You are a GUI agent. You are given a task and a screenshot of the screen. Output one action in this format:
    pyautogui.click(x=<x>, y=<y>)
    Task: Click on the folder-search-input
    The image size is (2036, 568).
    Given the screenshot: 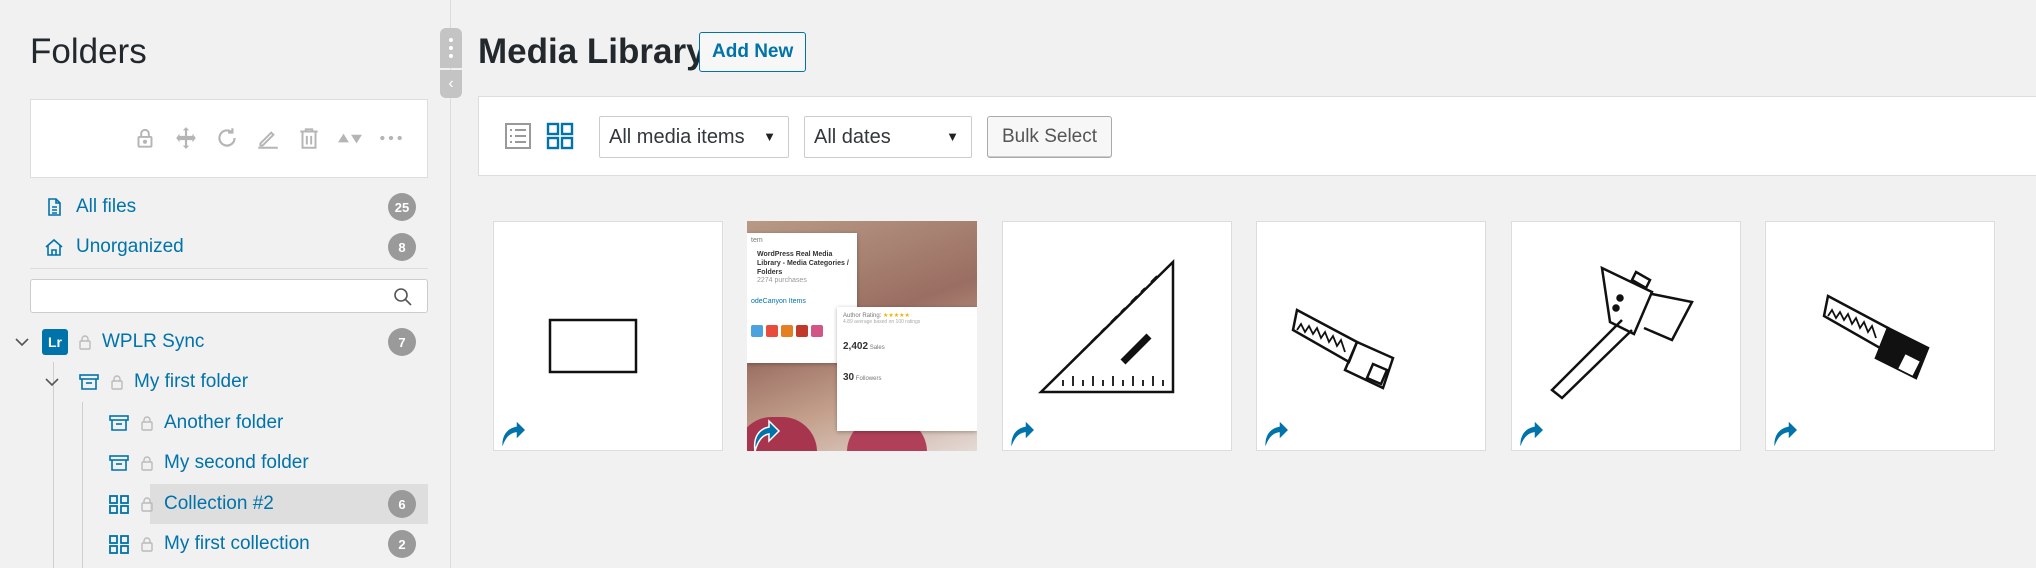 What is the action you would take?
    pyautogui.click(x=201, y=296)
    